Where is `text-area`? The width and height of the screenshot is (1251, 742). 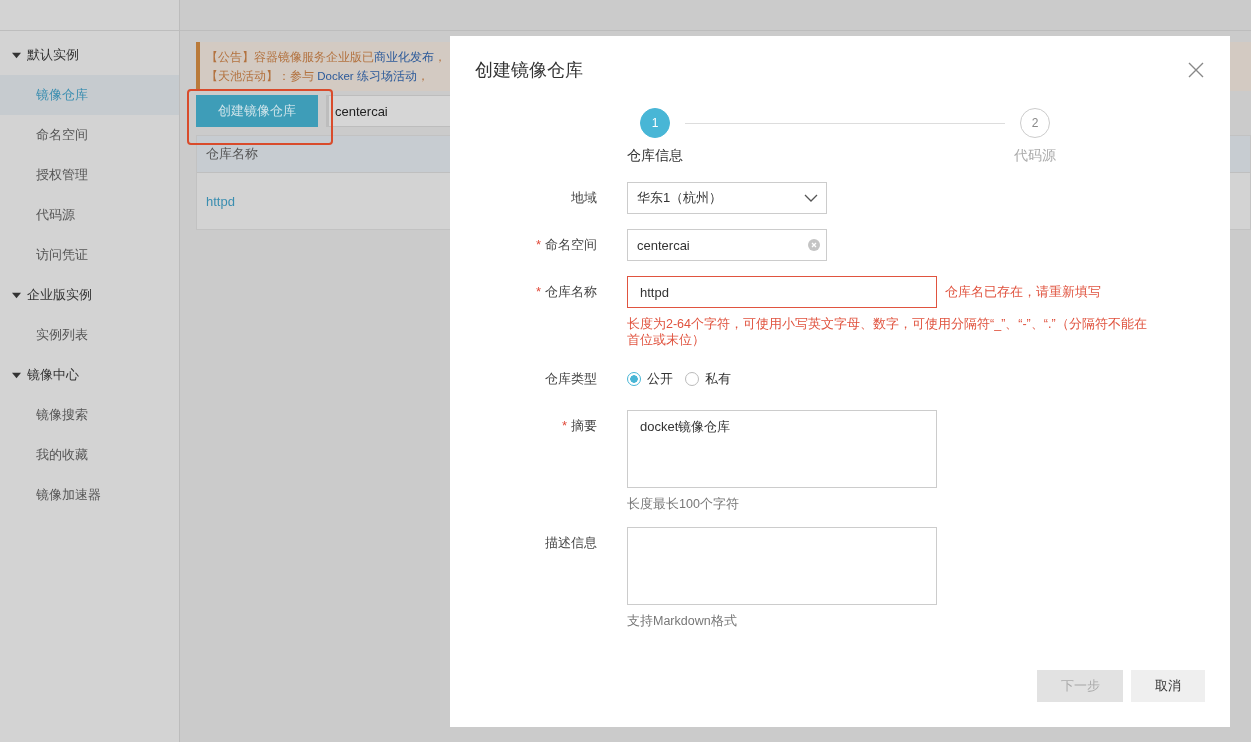
text-area is located at coordinates (782, 566).